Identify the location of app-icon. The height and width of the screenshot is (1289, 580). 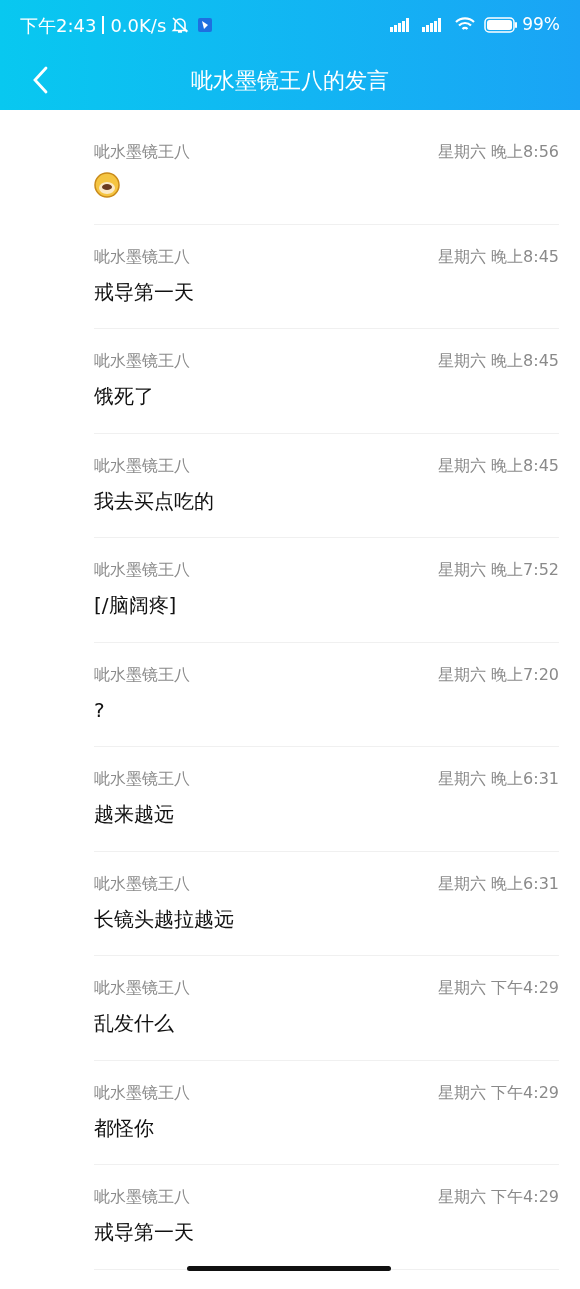
(205, 25).